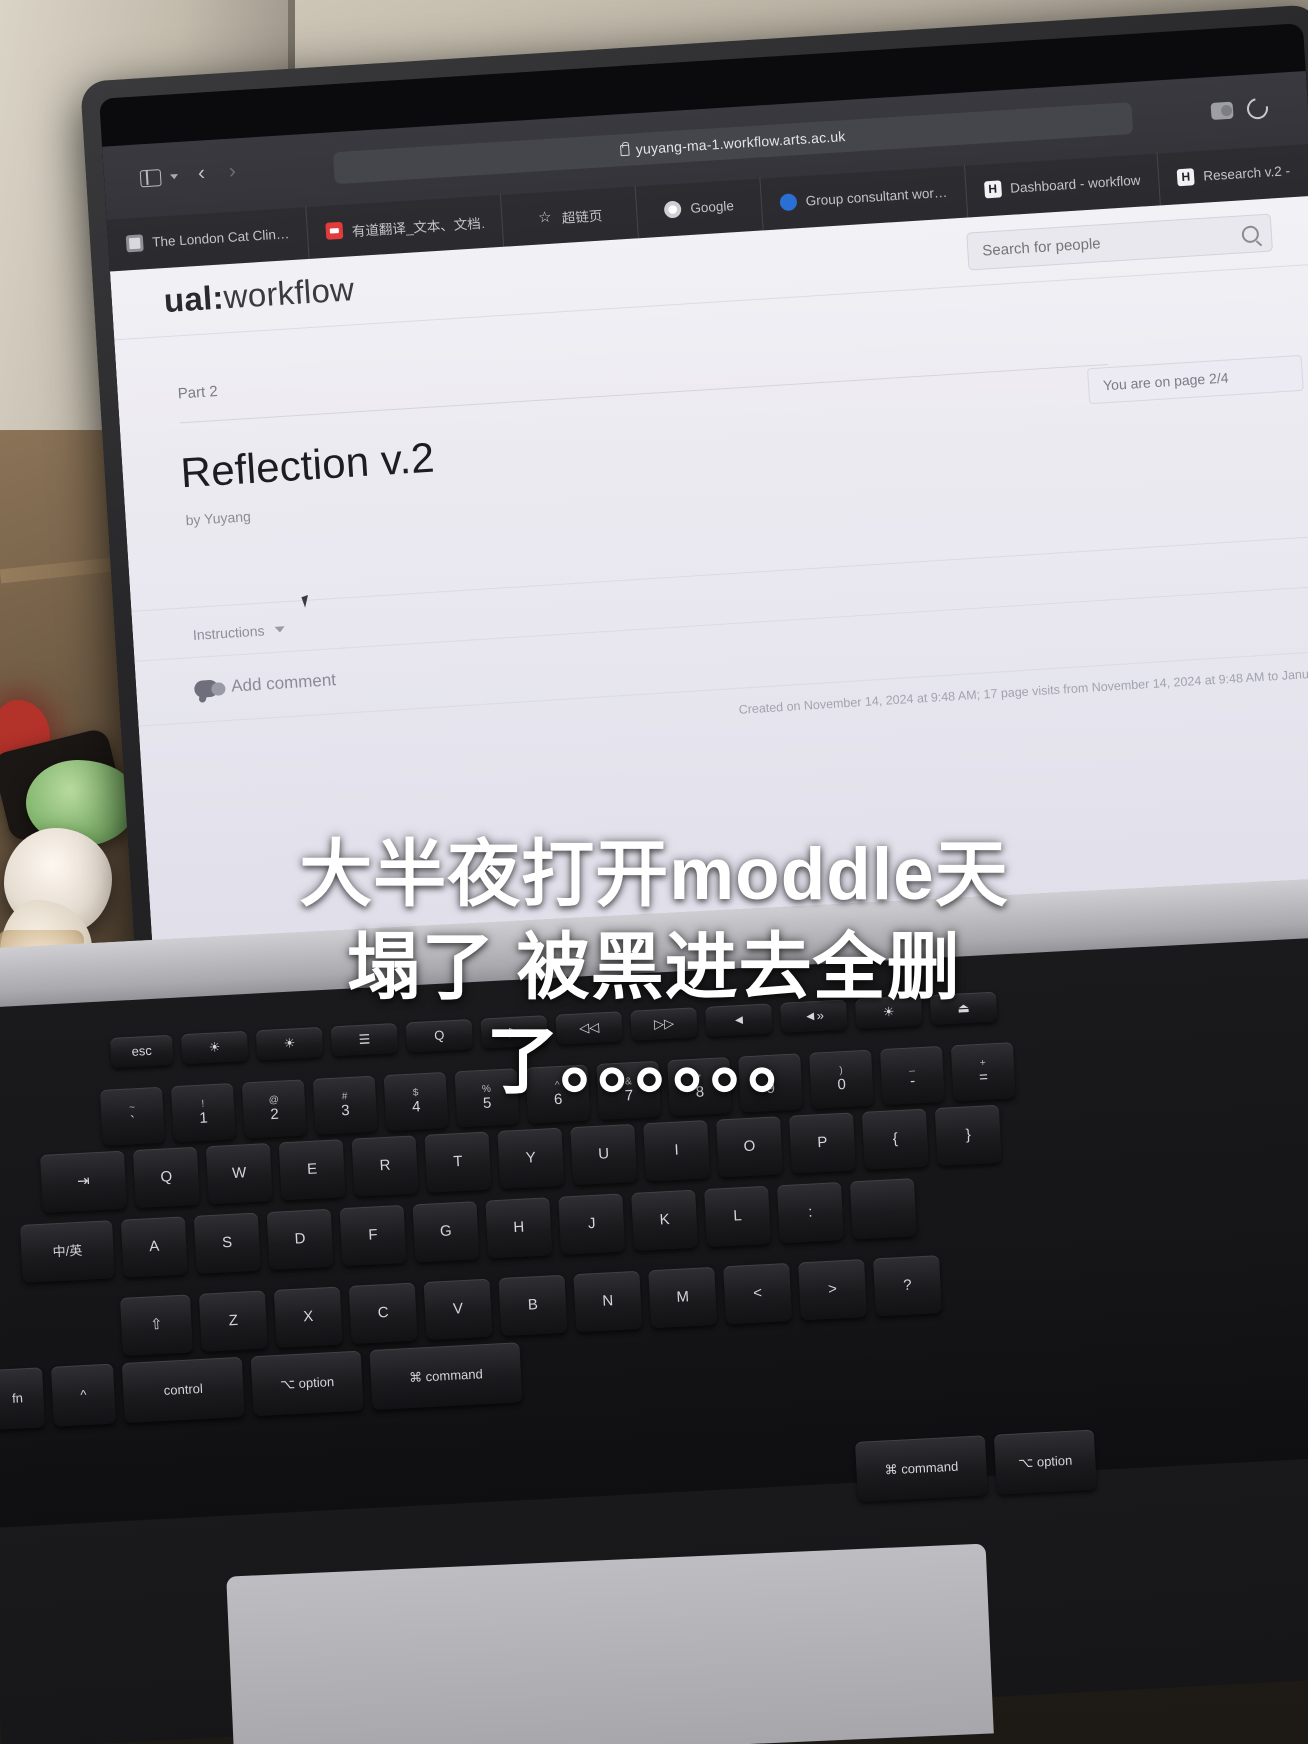 Image resolution: width=1308 pixels, height=1744 pixels. I want to click on key-b: B, so click(533, 1305).